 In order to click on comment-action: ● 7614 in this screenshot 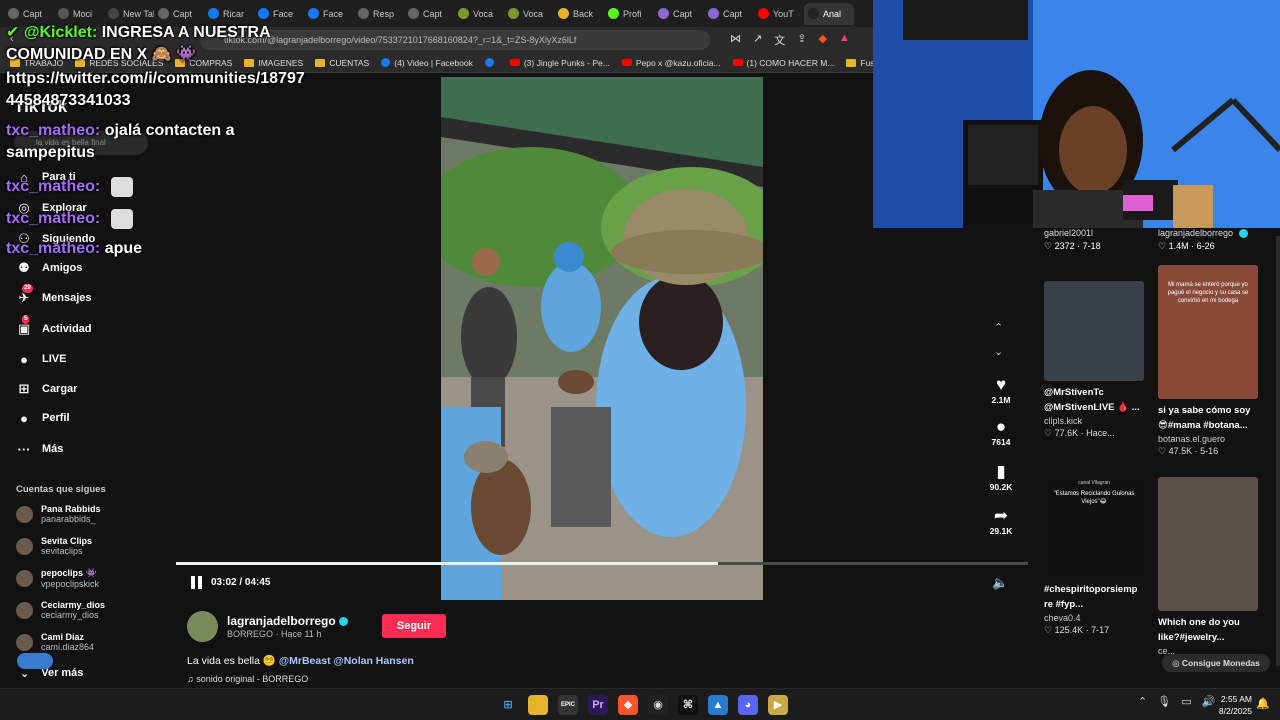, I will do `click(1001, 432)`.